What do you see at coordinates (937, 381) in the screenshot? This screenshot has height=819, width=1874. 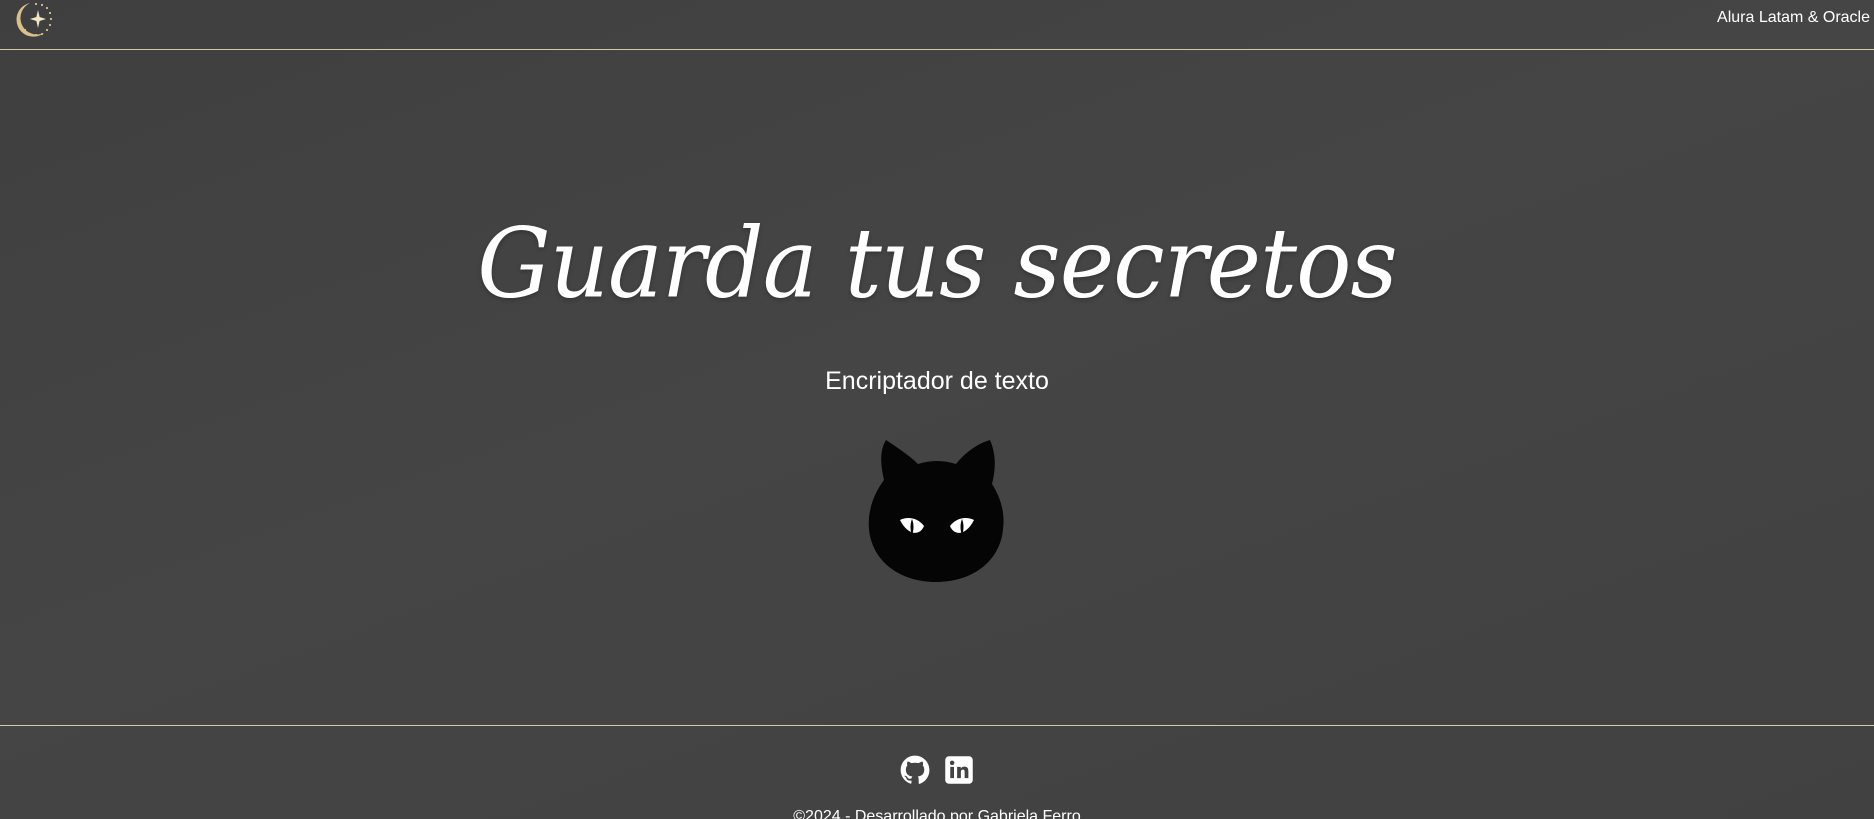 I see `page-subtitle: Encriptador de texto` at bounding box center [937, 381].